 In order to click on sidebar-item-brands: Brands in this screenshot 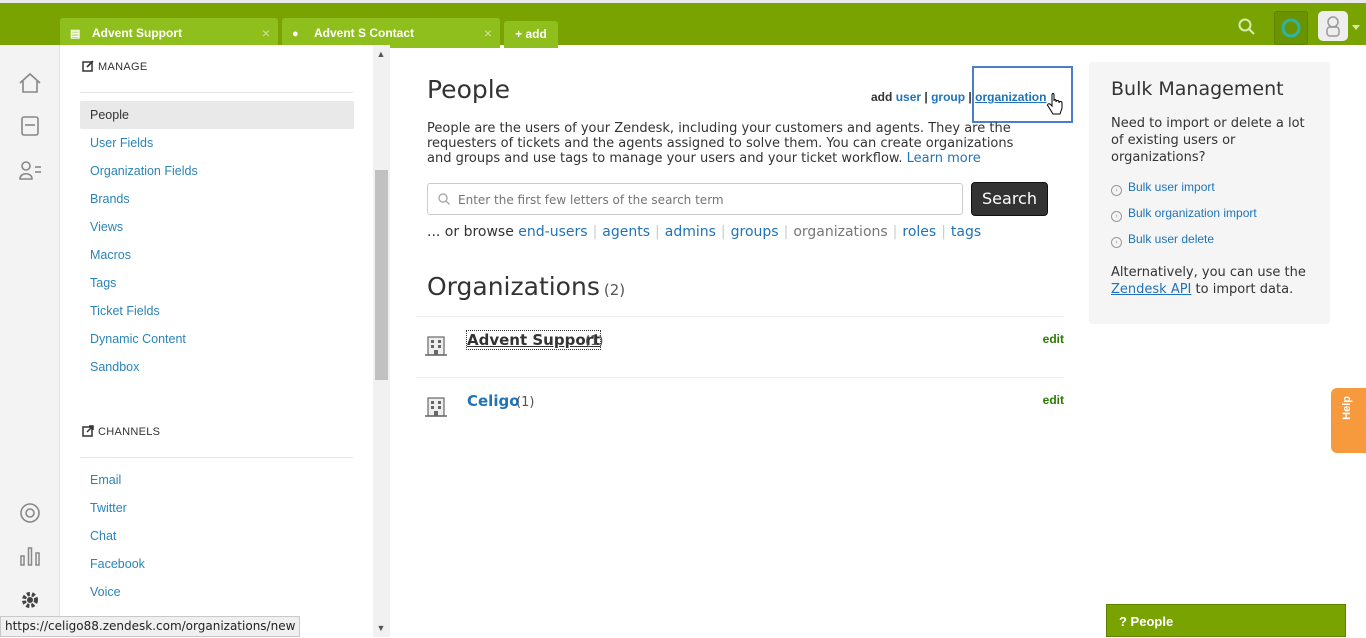, I will do `click(217, 199)`.